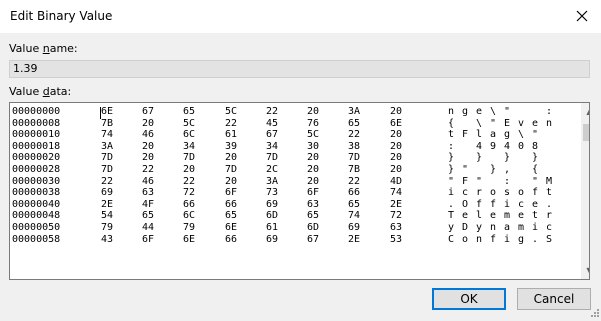 Image resolution: width=601 pixels, height=321 pixels. What do you see at coordinates (36, 158) in the screenshot?
I see `row-address: 00000020` at bounding box center [36, 158].